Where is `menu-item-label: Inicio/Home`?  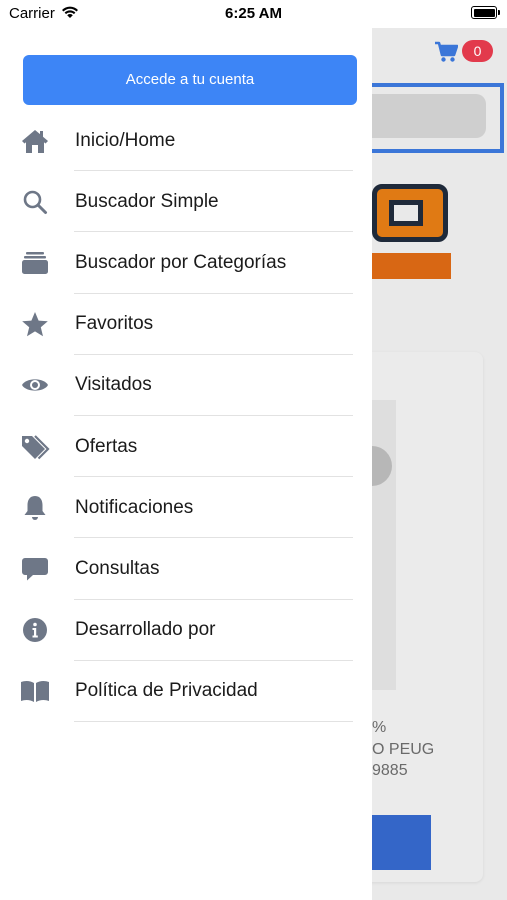
menu-item-label: Inicio/Home is located at coordinates (125, 140).